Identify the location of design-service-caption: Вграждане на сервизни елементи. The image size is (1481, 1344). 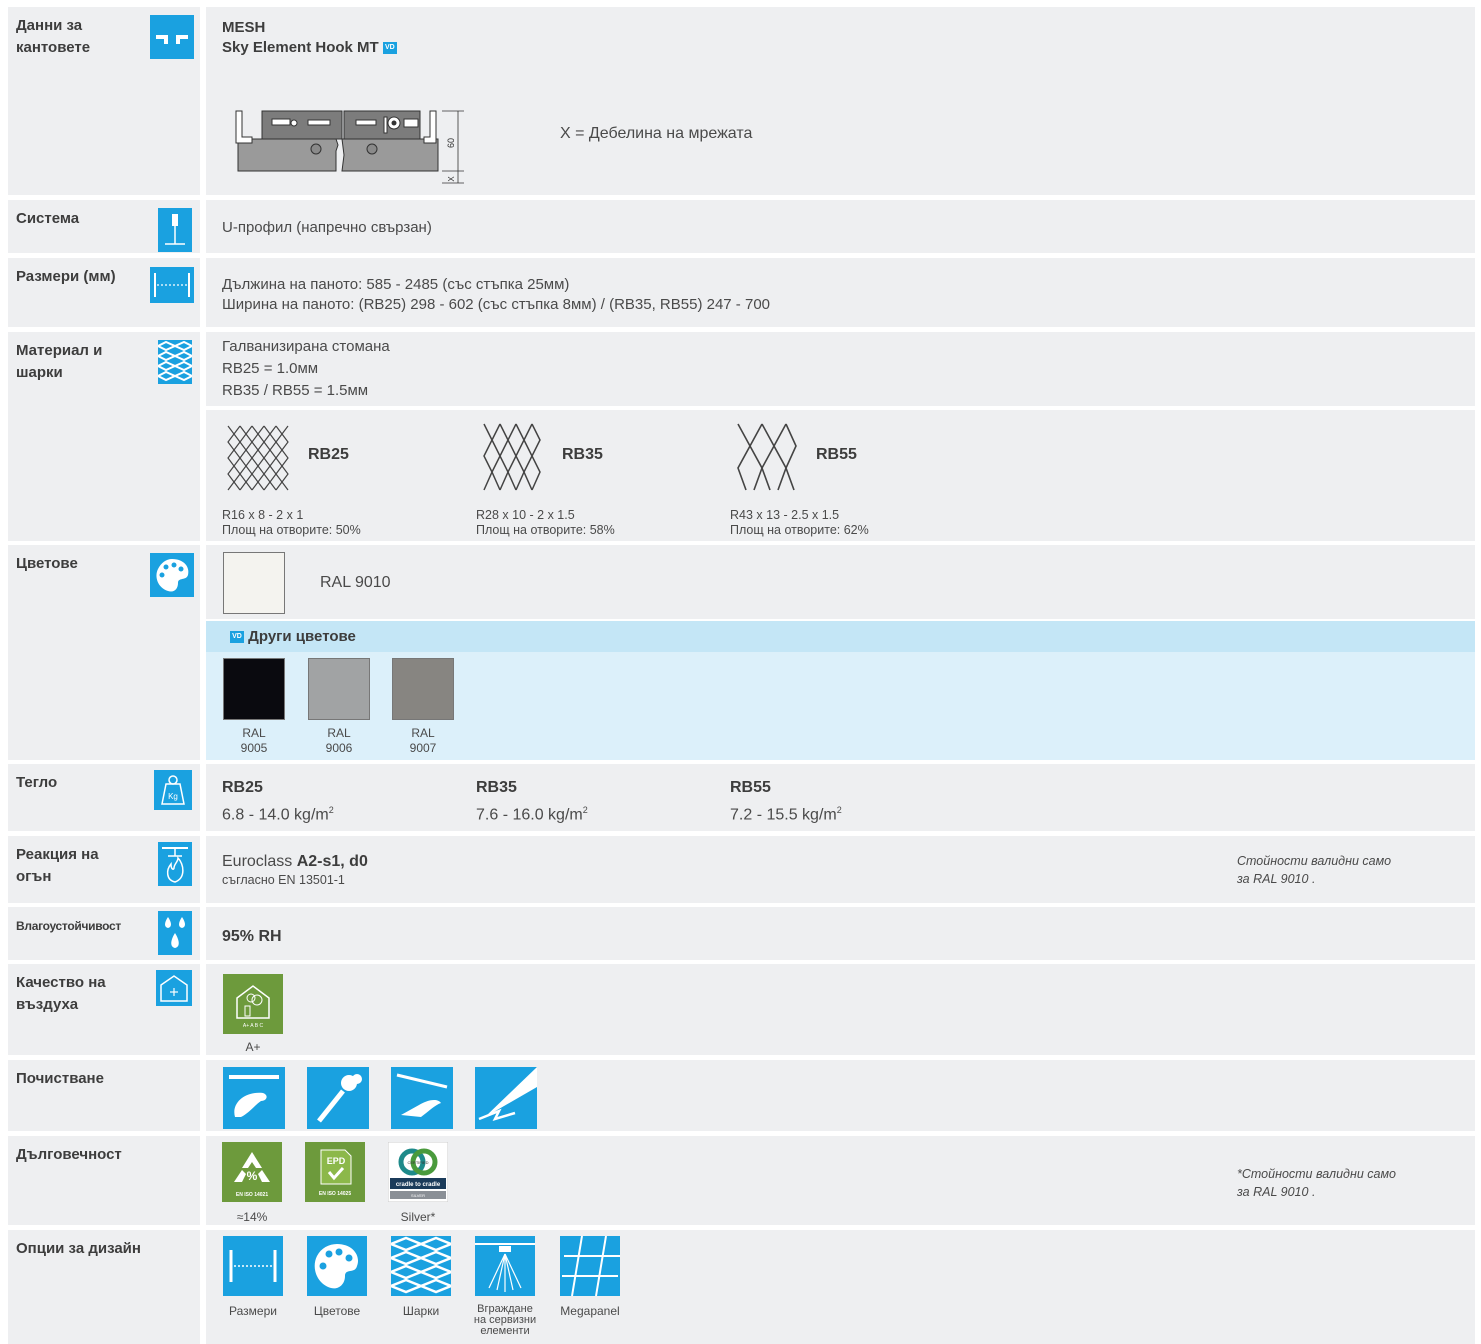
(505, 1320).